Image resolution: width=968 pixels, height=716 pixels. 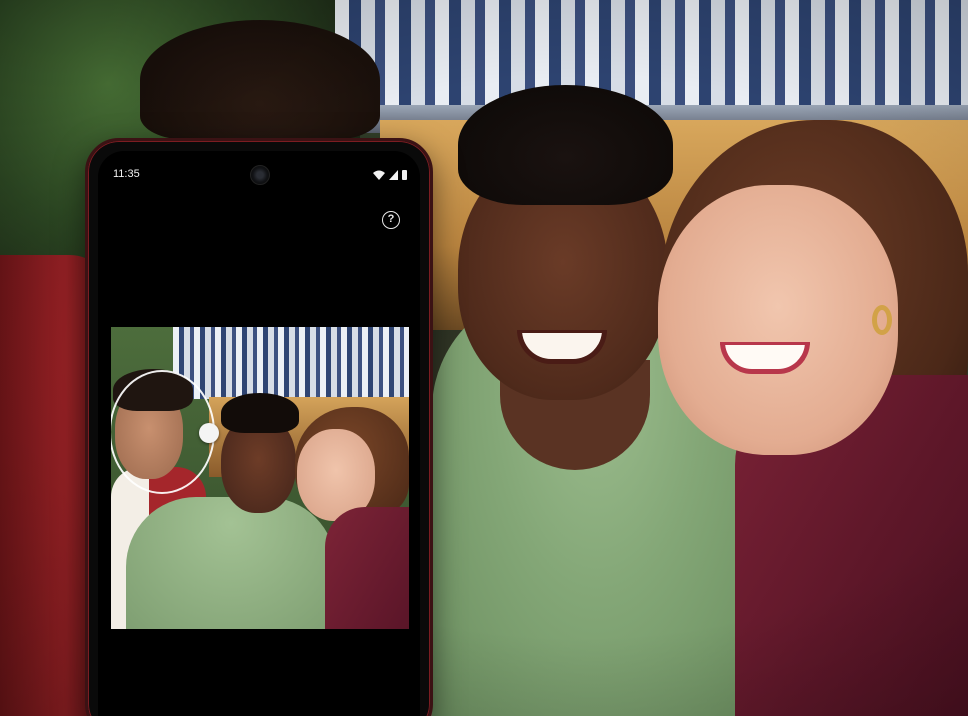 I want to click on camera-preview, so click(x=260, y=478).